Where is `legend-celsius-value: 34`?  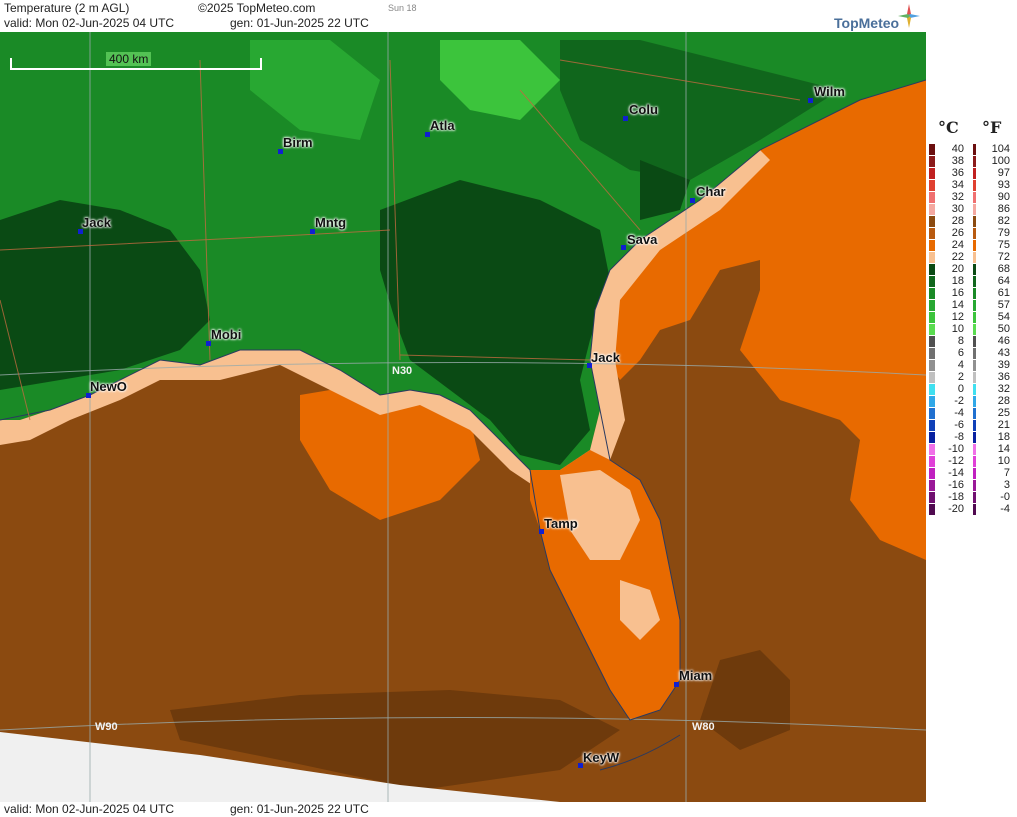
legend-celsius-value: 34 is located at coordinates (957, 185).